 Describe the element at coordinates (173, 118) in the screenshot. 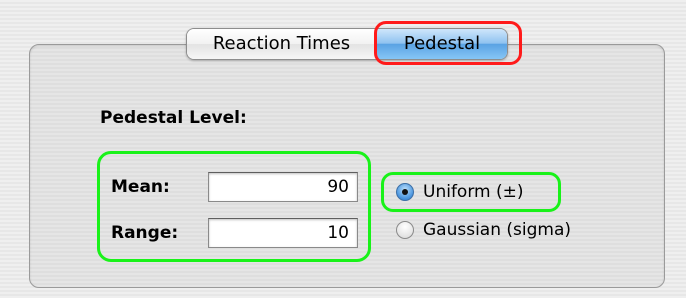

I see `pedestal-level-heading: Pedestal Level:` at that location.